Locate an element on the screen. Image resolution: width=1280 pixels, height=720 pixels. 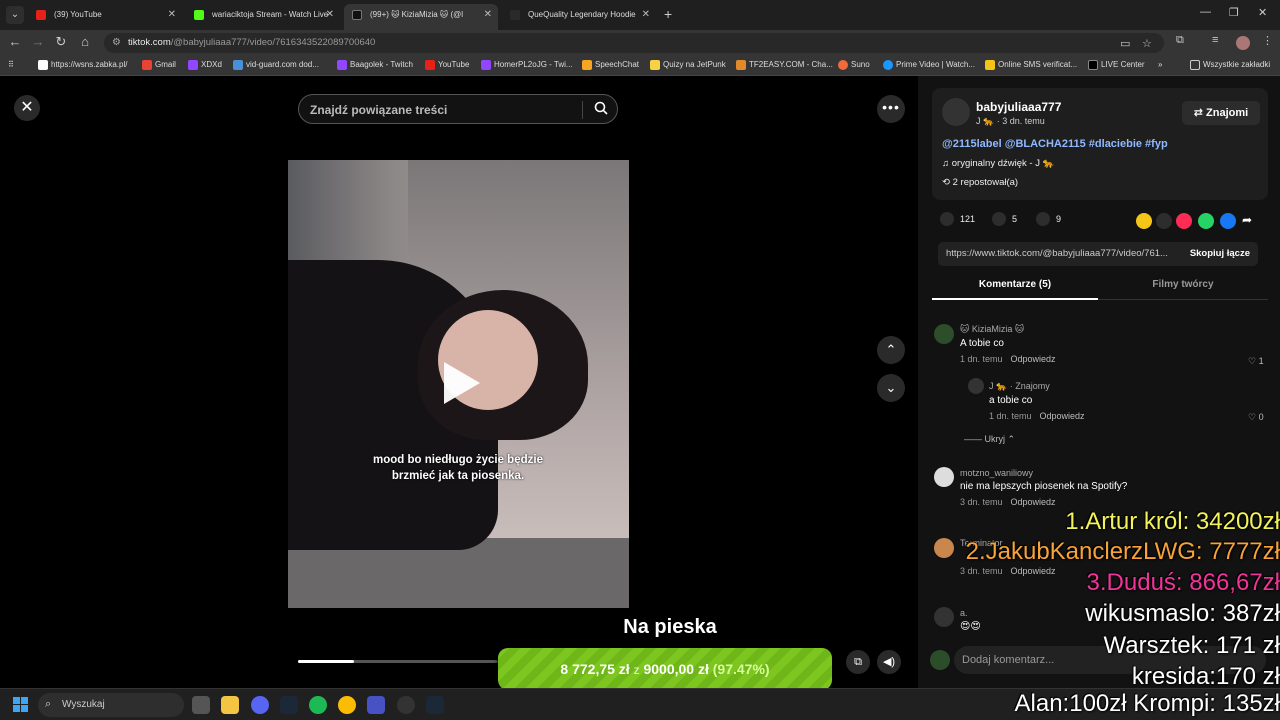
bookmark-gmail: Gmail is located at coordinates (159, 65).